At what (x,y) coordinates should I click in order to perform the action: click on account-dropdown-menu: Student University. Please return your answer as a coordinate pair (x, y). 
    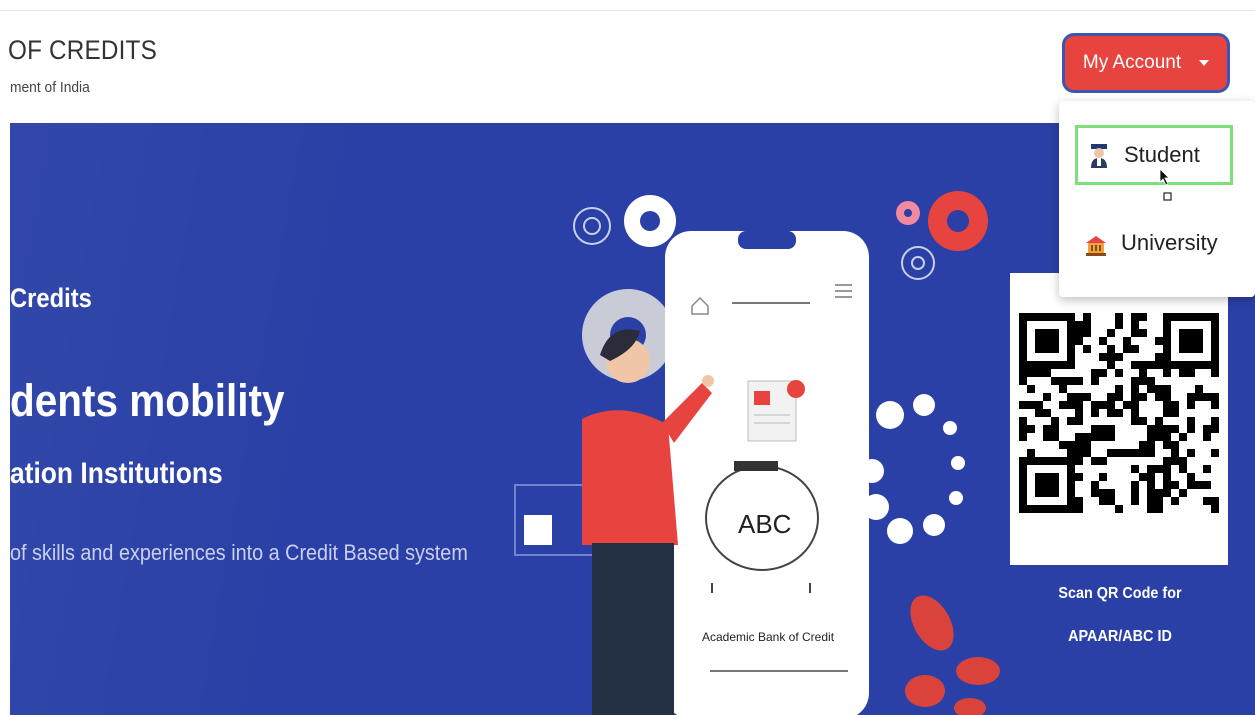
    Looking at the image, I should click on (1157, 199).